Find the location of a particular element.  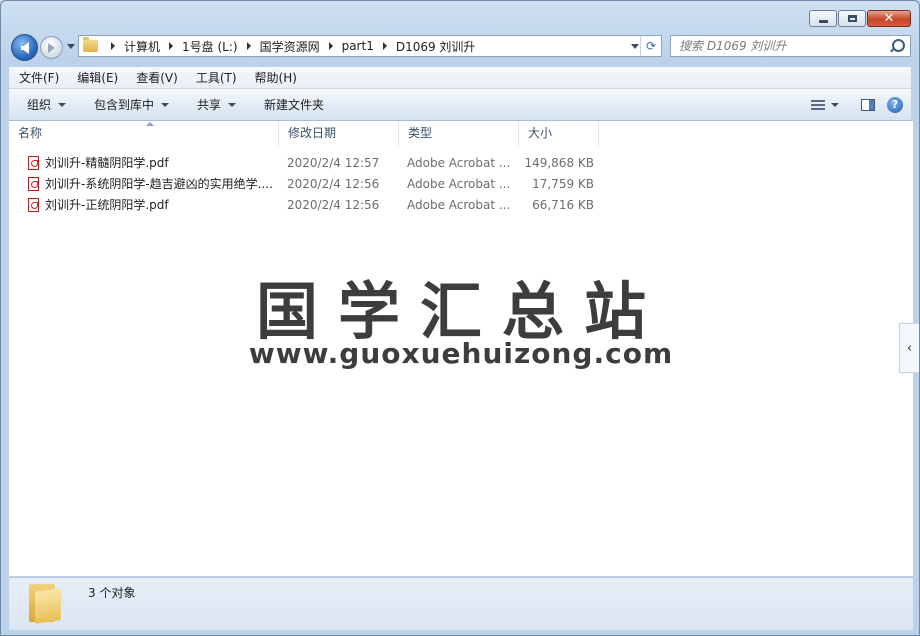

breadcrumb: 计算机 1号盘 (L:) 国学资源网 part1 D1069 刘训升 is located at coordinates (288, 46).